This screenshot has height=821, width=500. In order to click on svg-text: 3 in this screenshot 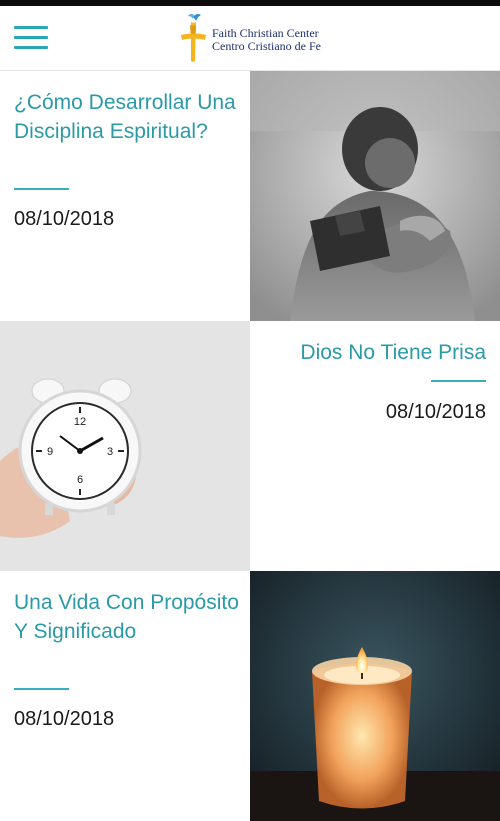, I will do `click(110, 452)`.